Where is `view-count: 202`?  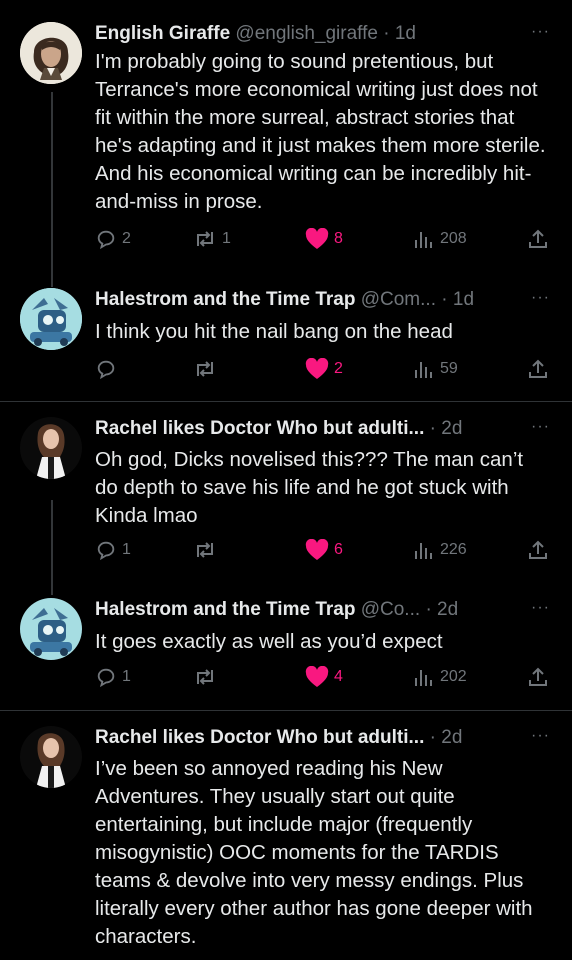 view-count: 202 is located at coordinates (453, 676).